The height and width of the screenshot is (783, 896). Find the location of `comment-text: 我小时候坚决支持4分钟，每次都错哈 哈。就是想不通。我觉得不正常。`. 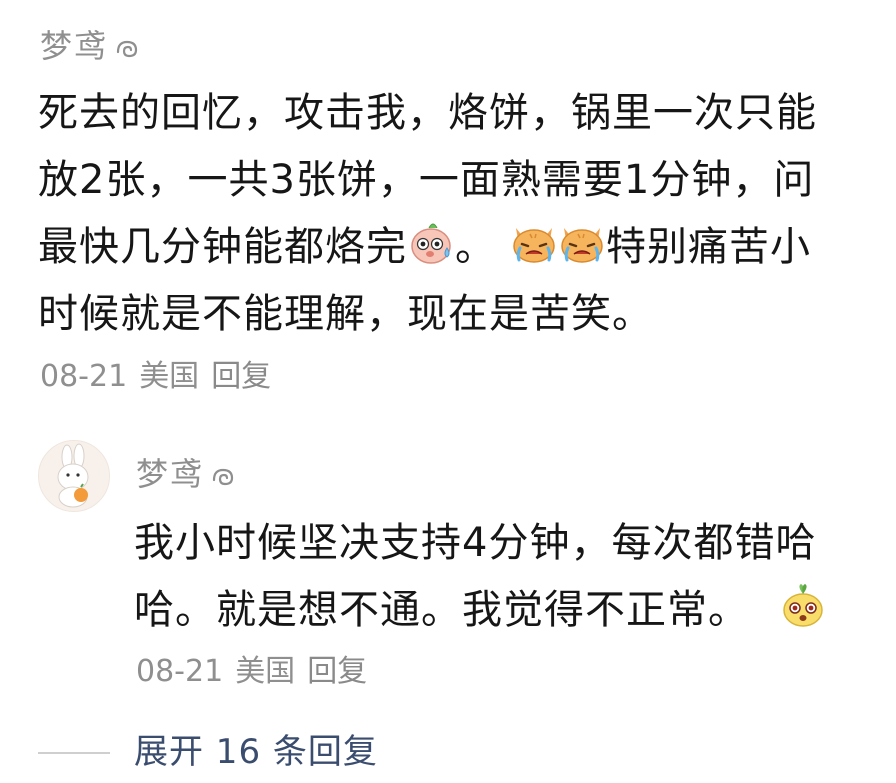

comment-text: 我小时候坚决支持4分钟，每次都错哈 哈。就是想不通。我觉得不正常。 is located at coordinates (494, 577).